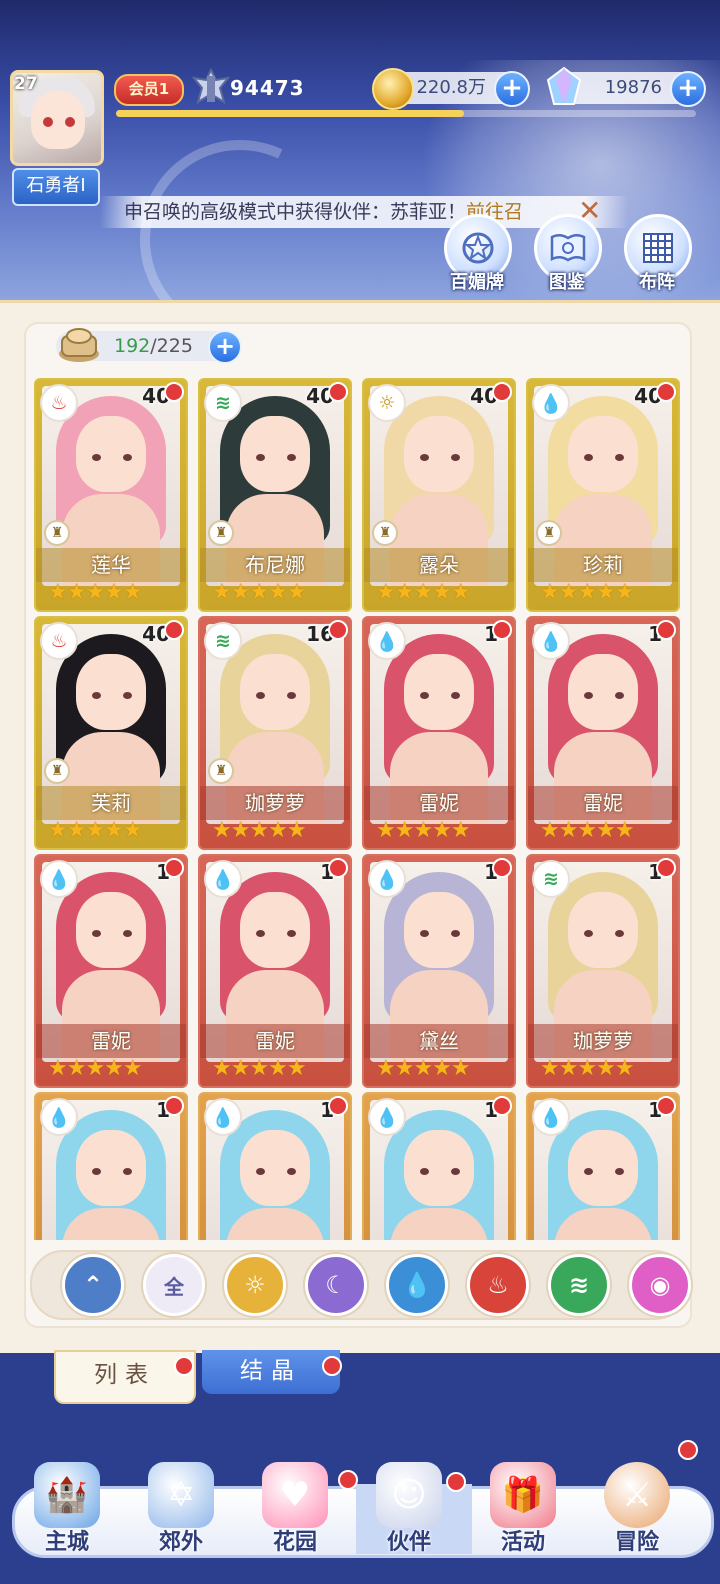 Image resolution: width=720 pixels, height=1584 pixels. What do you see at coordinates (512, 89) in the screenshot?
I see `add-gold-button: +` at bounding box center [512, 89].